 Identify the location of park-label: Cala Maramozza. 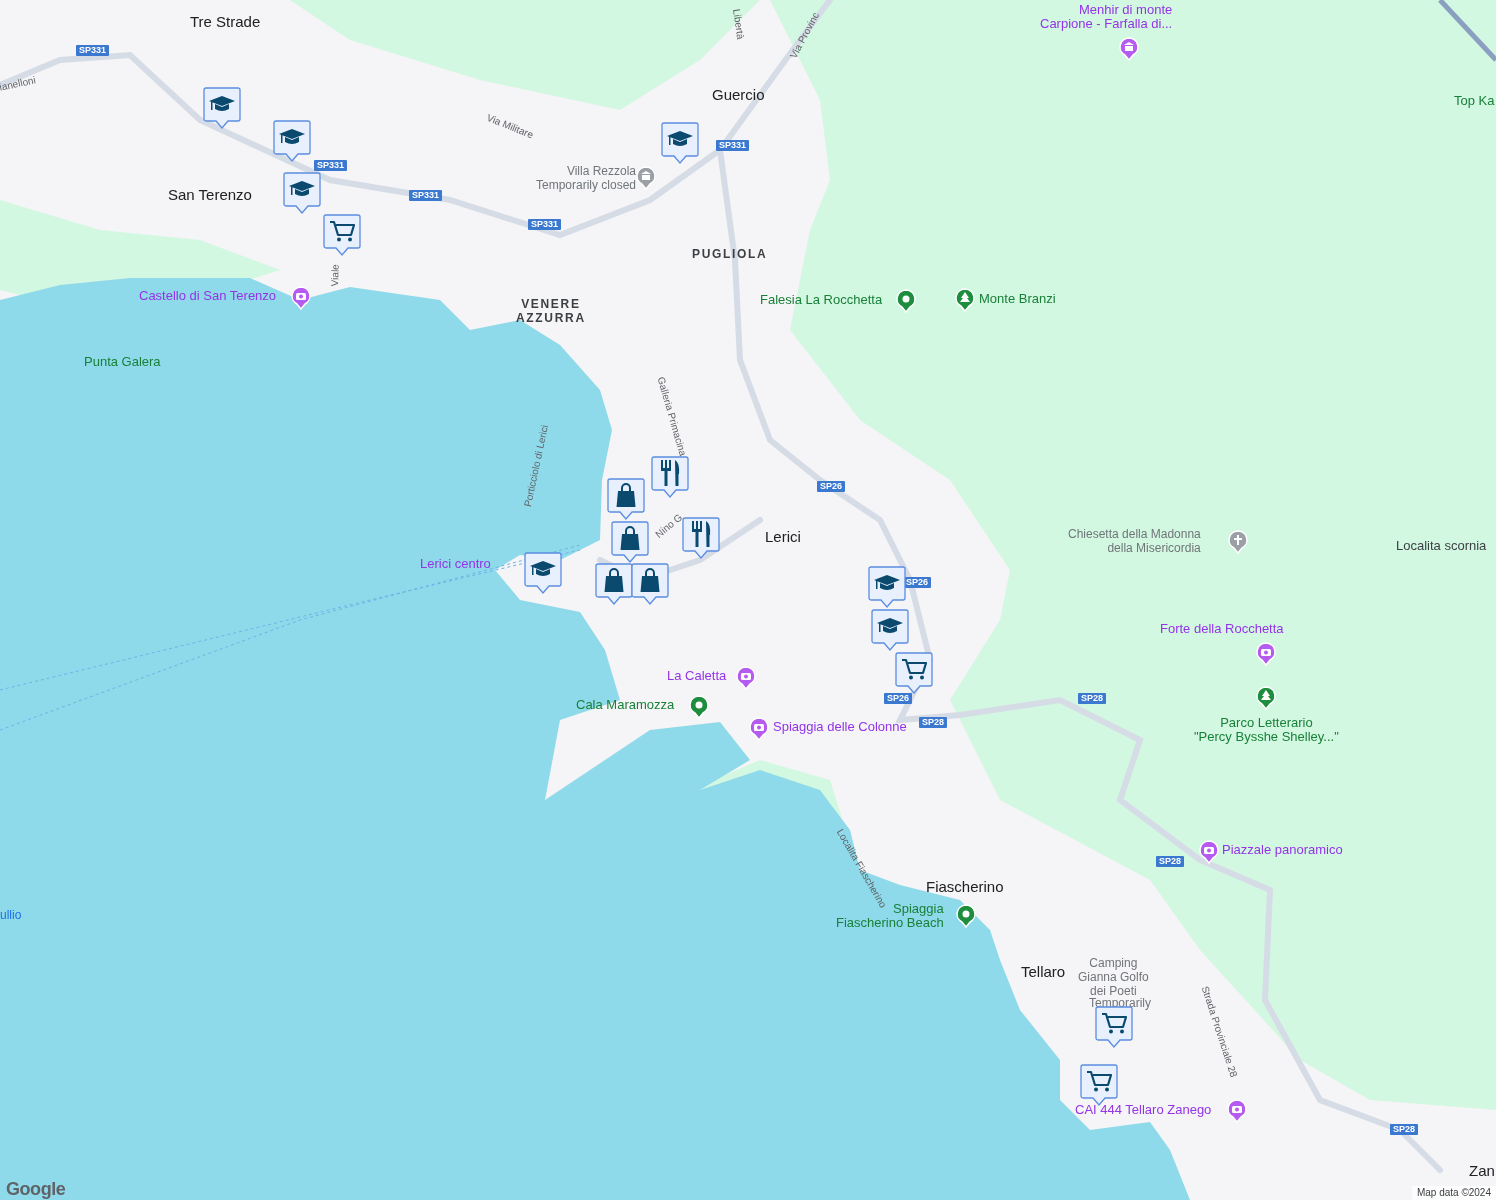
(625, 705).